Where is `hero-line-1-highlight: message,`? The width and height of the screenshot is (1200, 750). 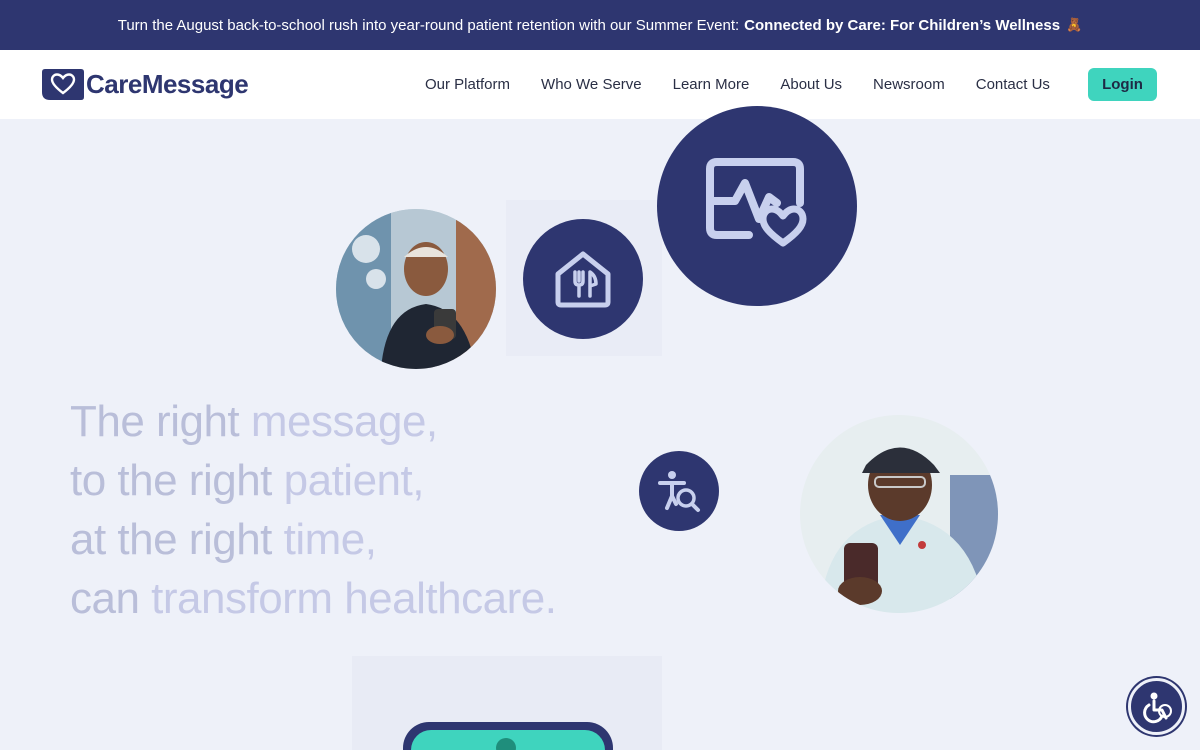 hero-line-1-highlight: message, is located at coordinates (344, 421).